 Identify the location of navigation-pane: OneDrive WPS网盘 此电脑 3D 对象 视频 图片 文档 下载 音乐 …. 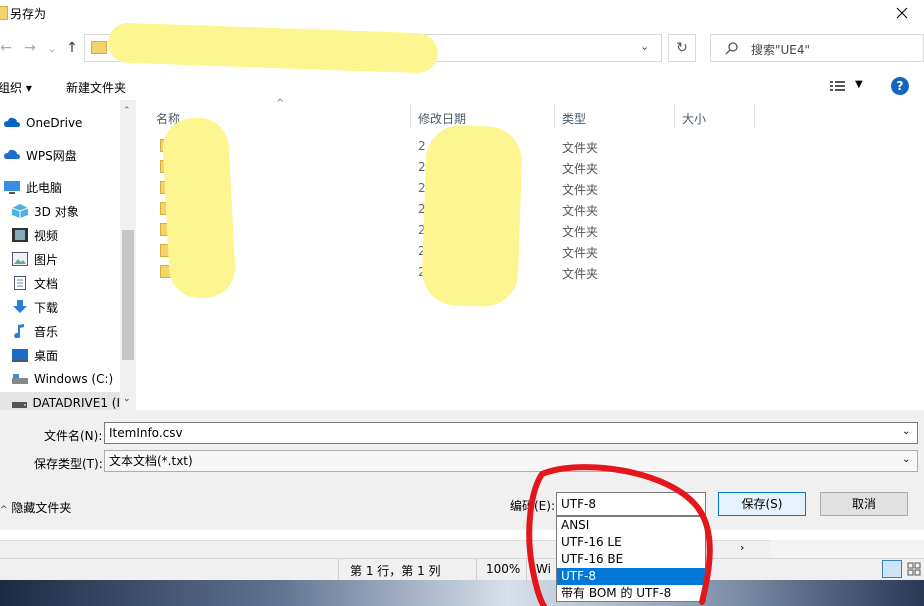
(68, 257).